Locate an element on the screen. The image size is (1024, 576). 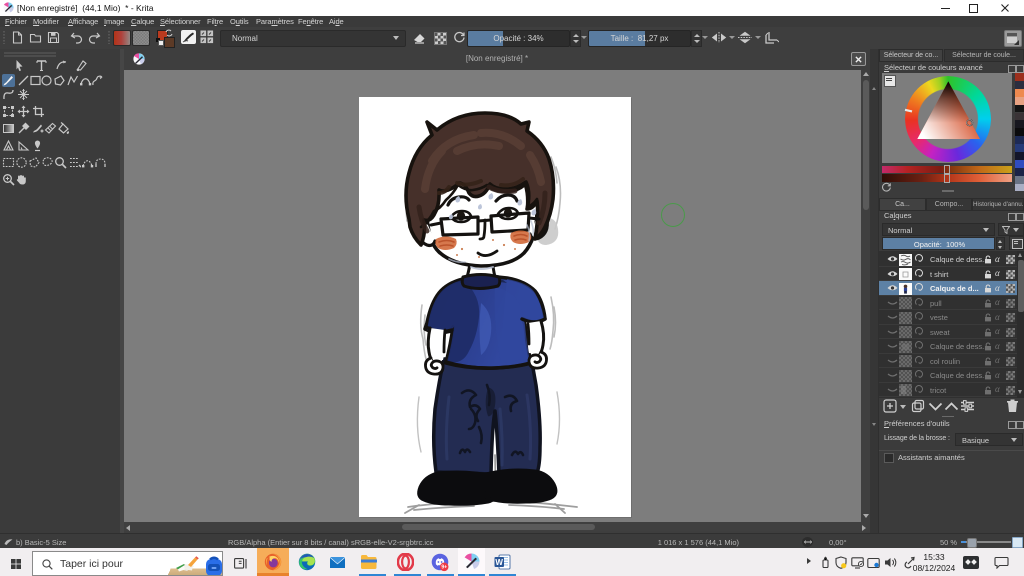
svg-text: W is located at coordinates (499, 562).